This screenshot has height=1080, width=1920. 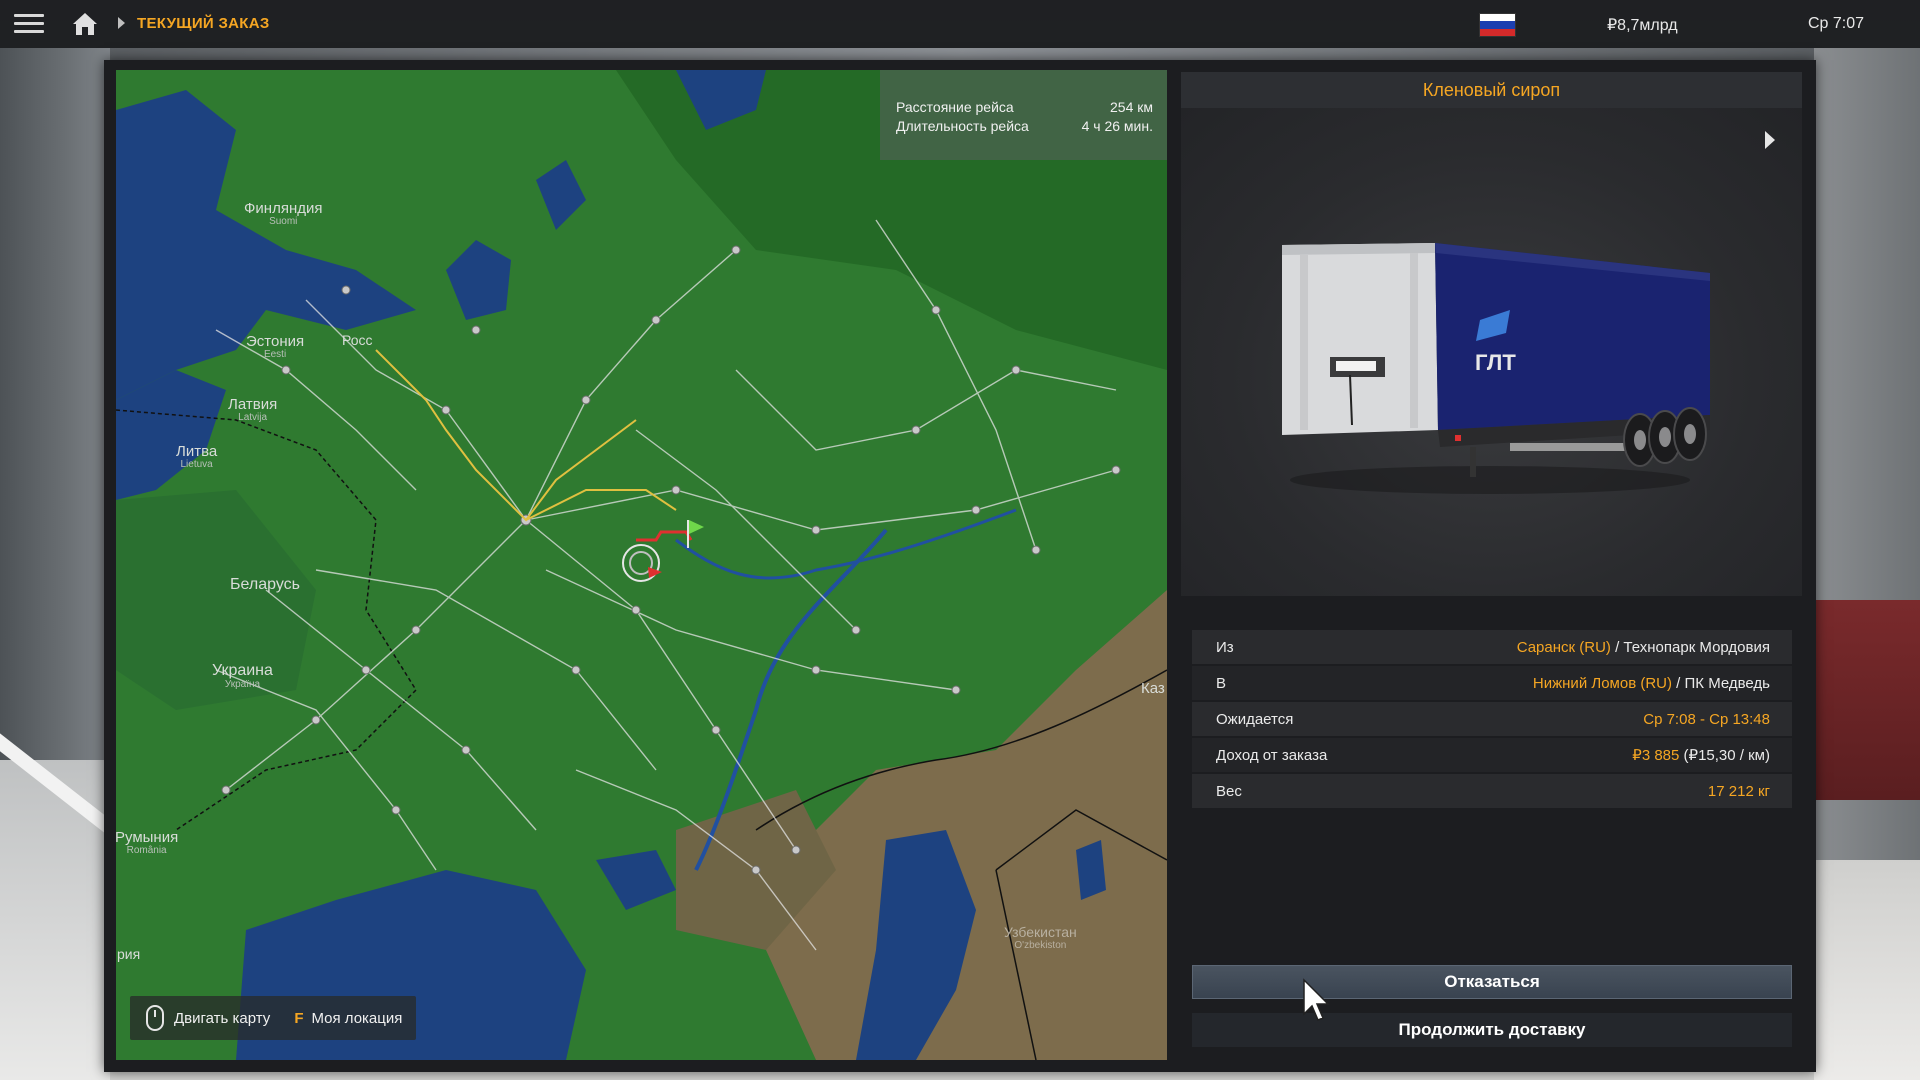 I want to click on map-label-russia: Росс, so click(x=357, y=340).